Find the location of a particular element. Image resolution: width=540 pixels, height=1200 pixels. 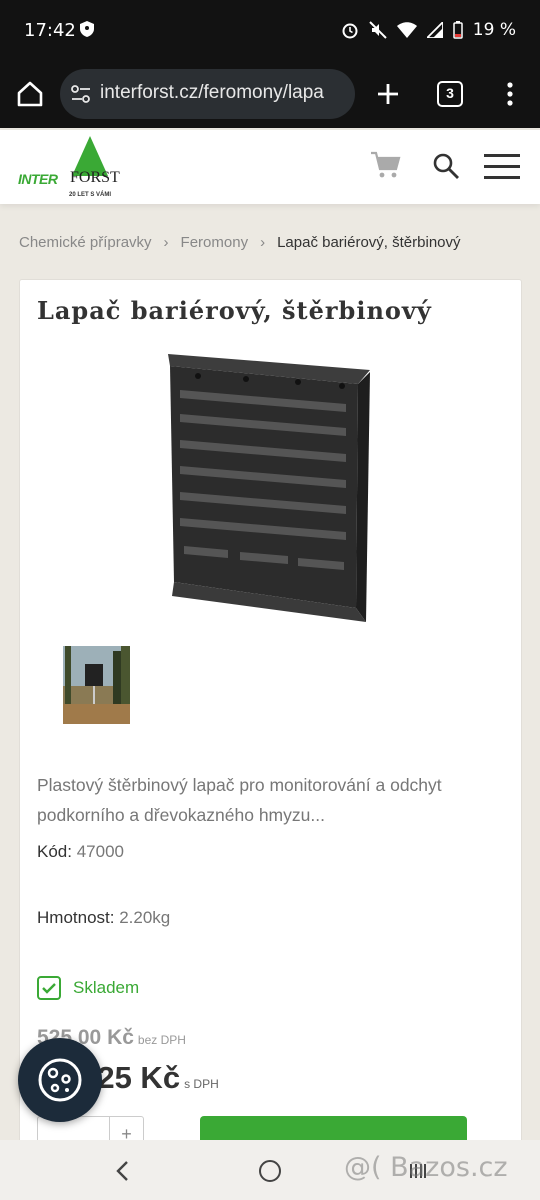

battery-icon is located at coordinates (458, 30).